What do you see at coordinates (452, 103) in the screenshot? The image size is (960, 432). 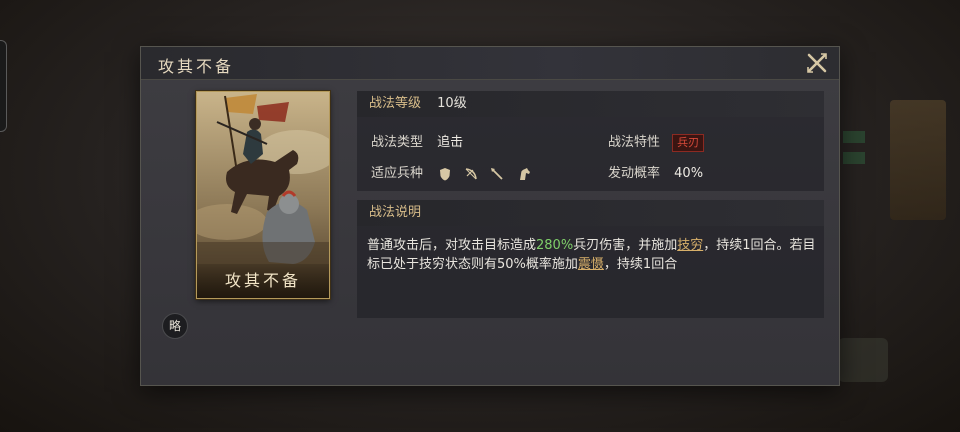 I see `tactic-level-value: 10级` at bounding box center [452, 103].